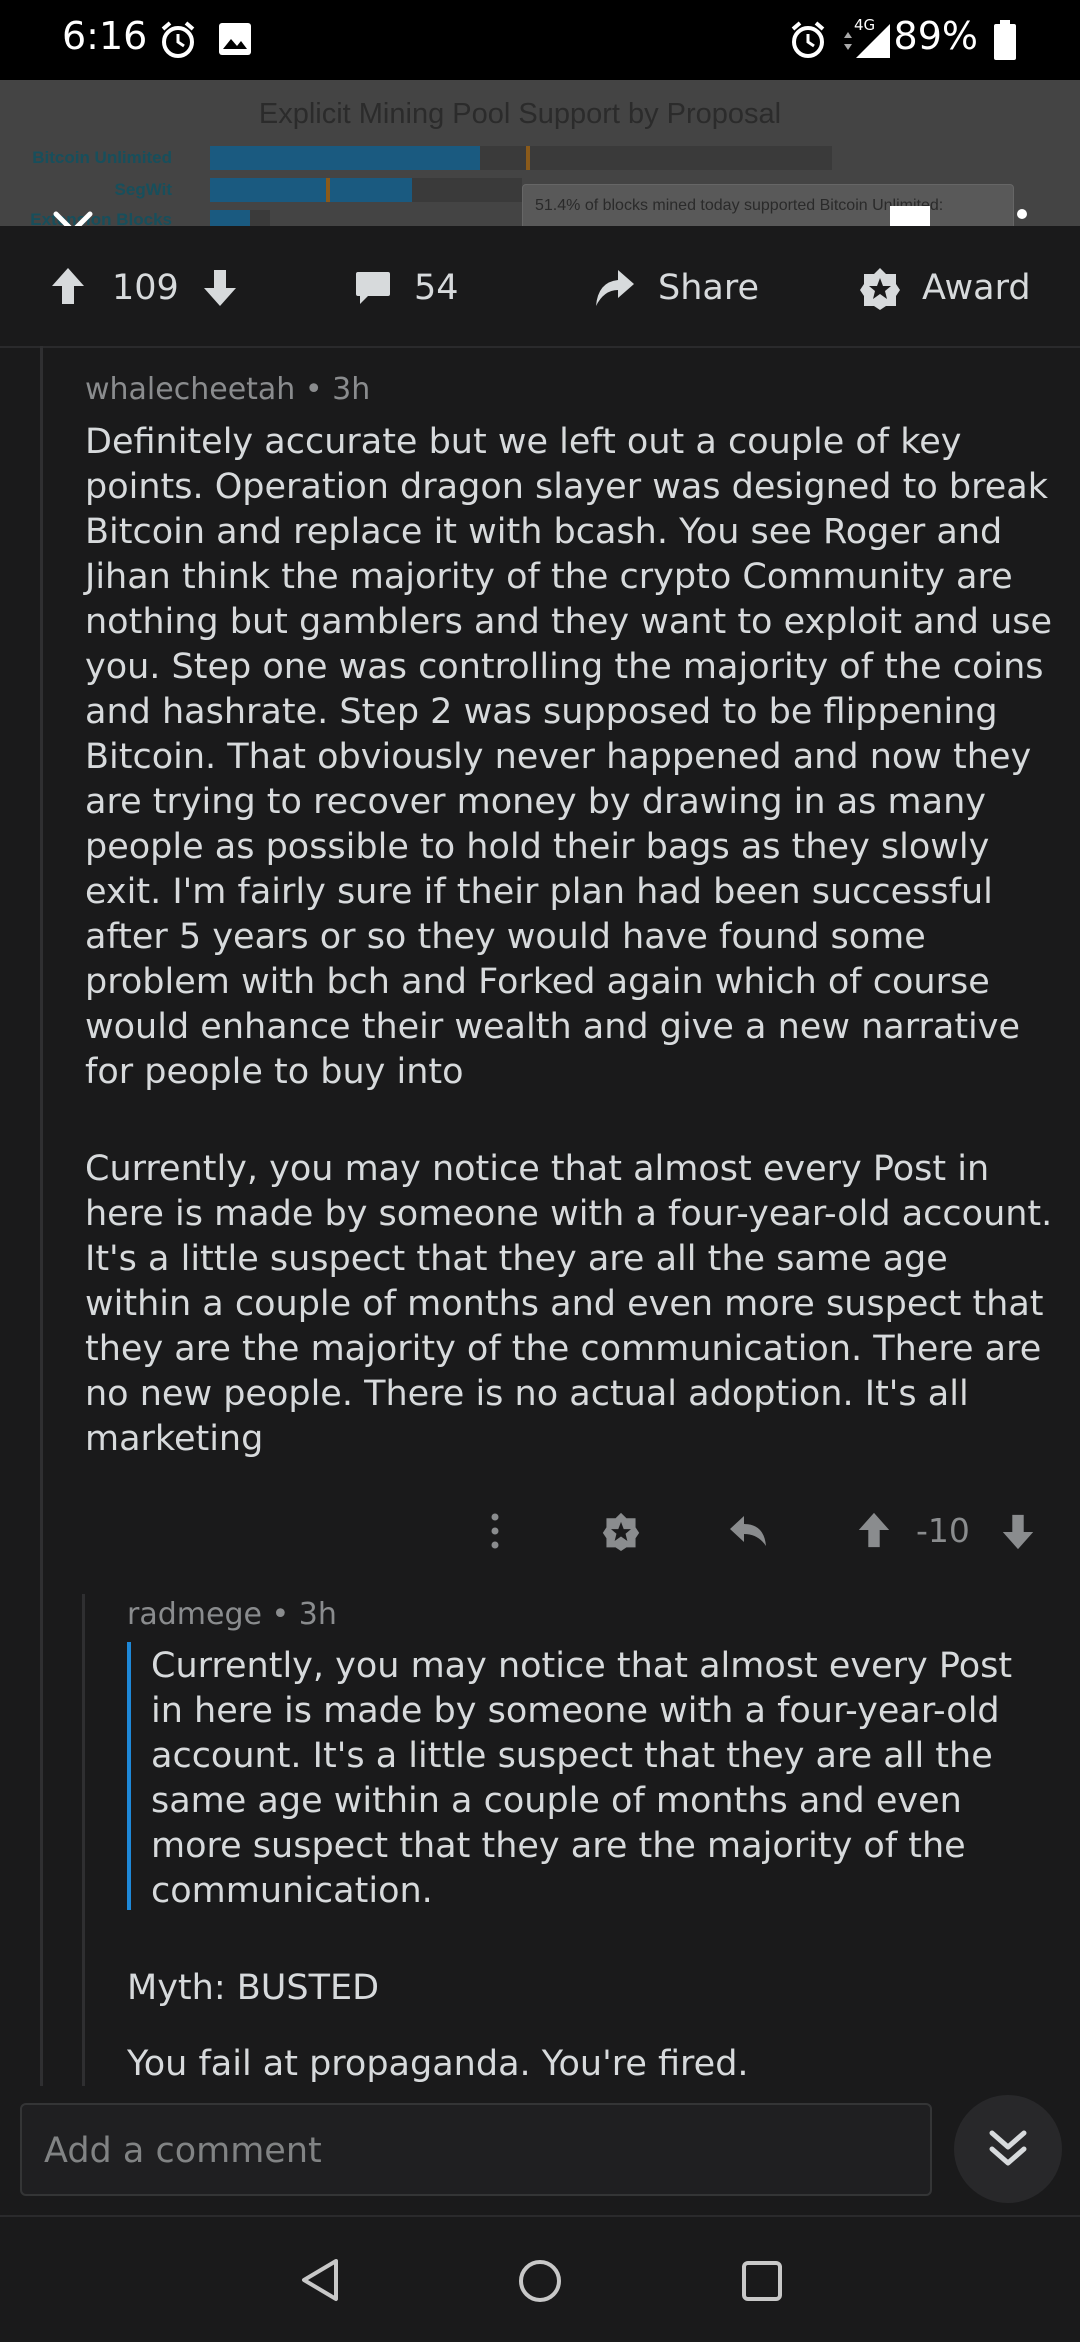  I want to click on more-options-icon, so click(495, 1531).